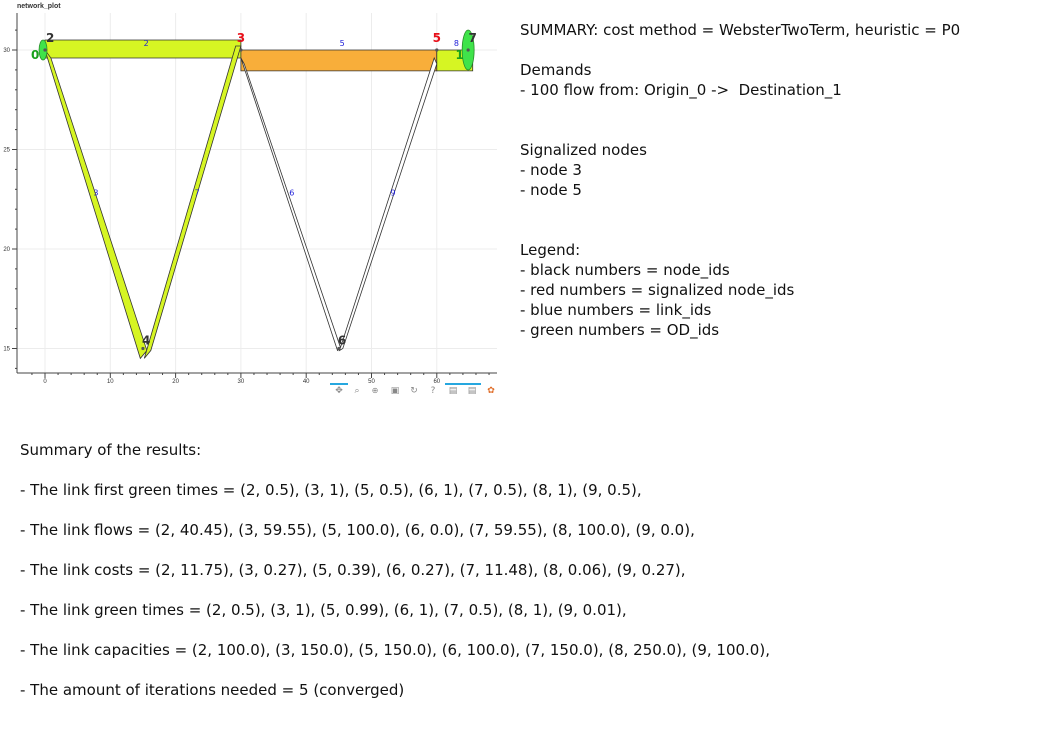 Image resolution: width=1050 pixels, height=750 pixels. I want to click on x-tick-label: 30, so click(241, 382).